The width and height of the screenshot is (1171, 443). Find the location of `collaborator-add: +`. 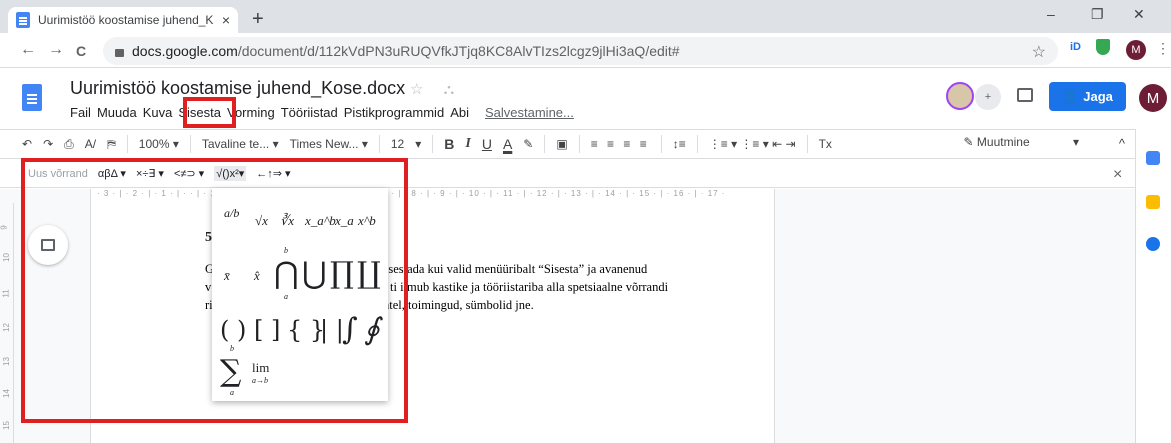

collaborator-add: + is located at coordinates (988, 97).